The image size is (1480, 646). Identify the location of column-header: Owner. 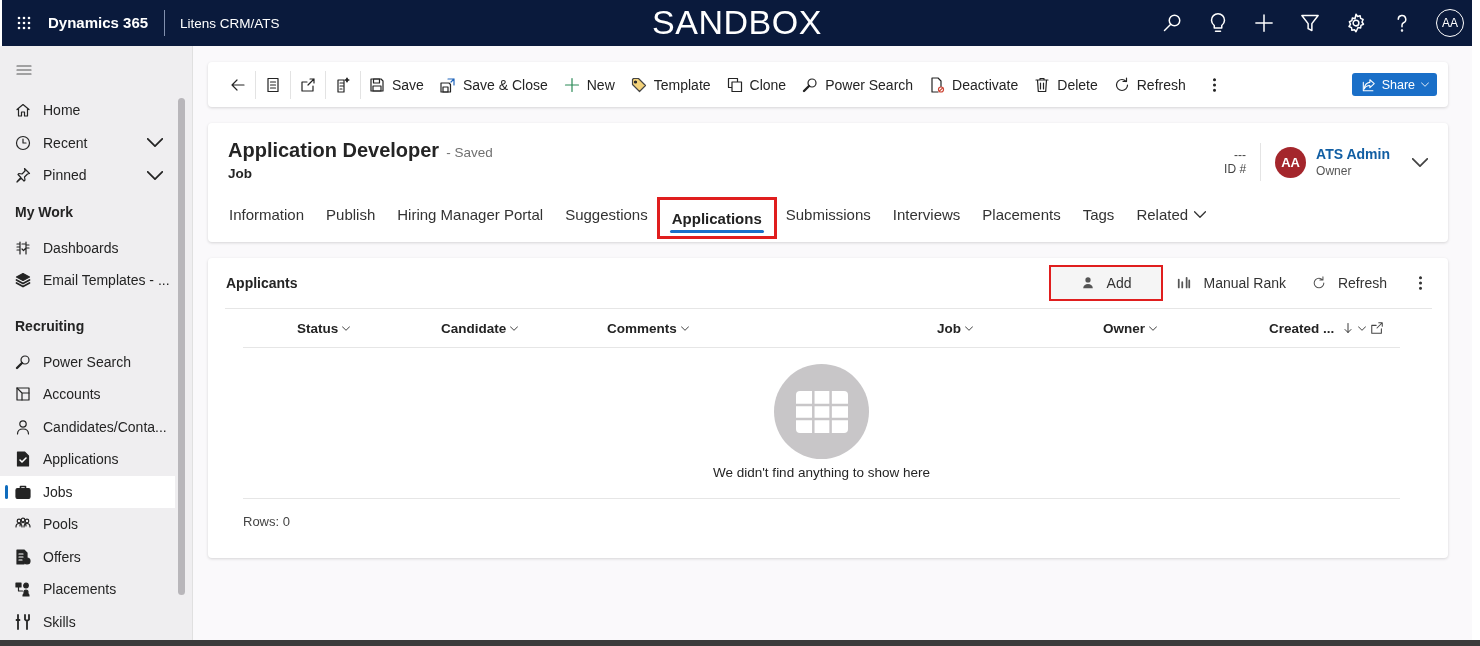
(1130, 328).